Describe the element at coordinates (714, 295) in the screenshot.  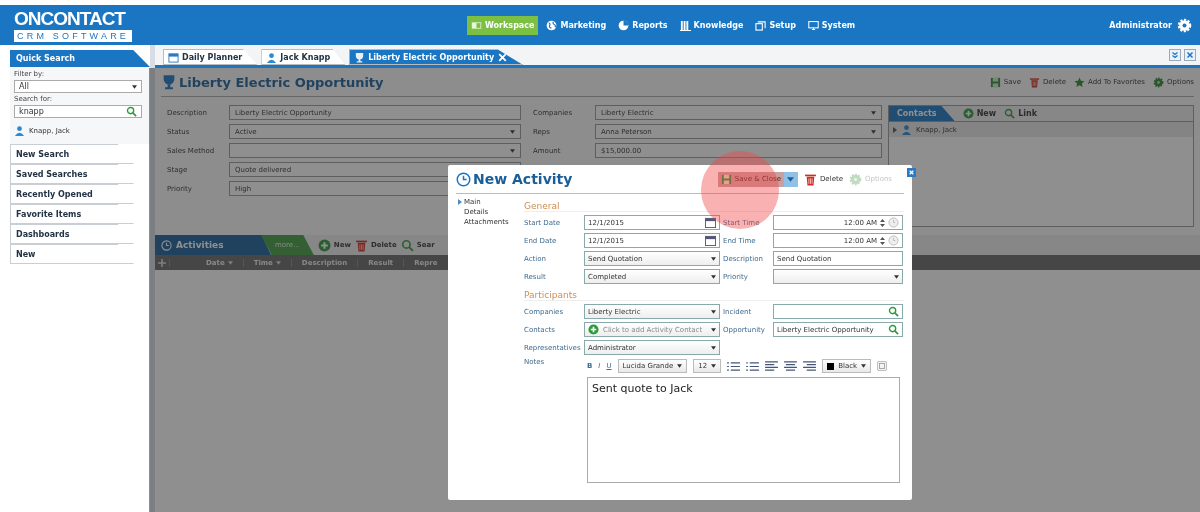
I see `section-heading: Participants` at that location.